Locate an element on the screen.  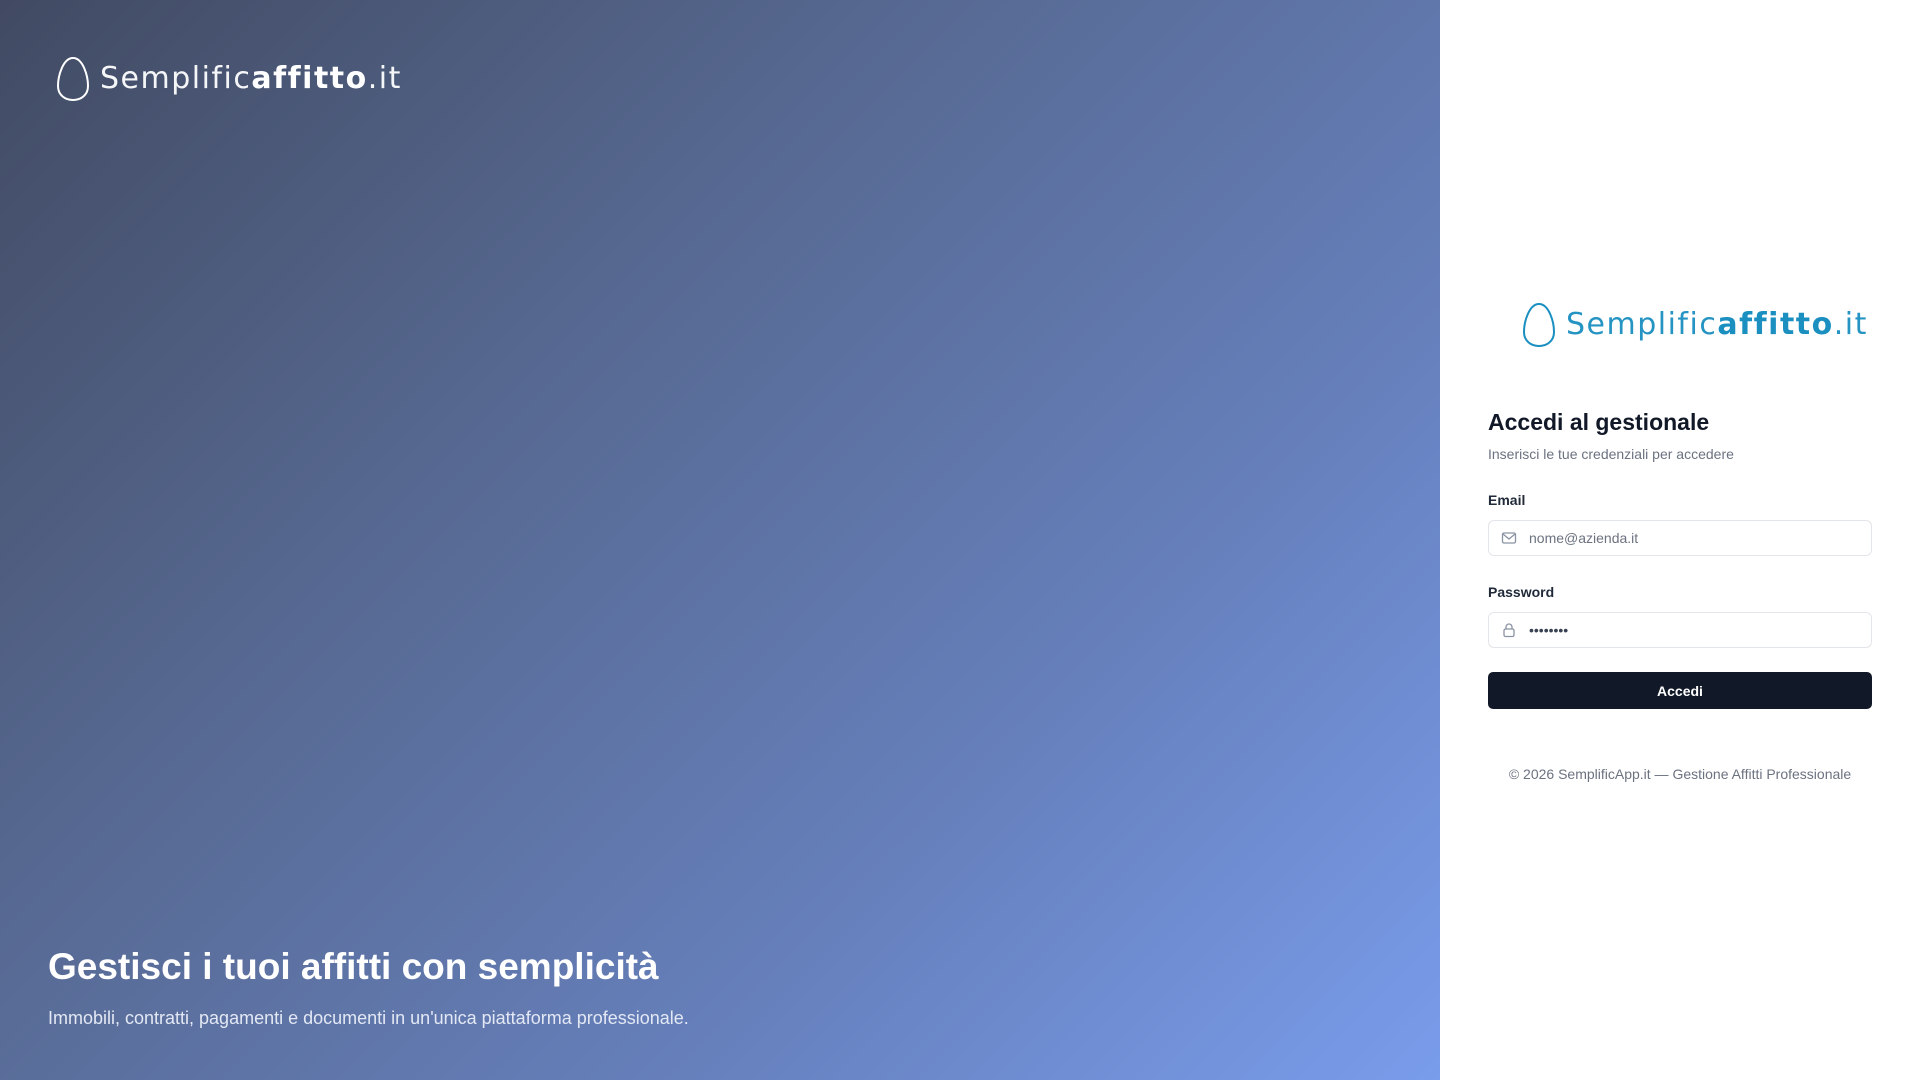
login-title: Accedi al gestionale is located at coordinates (1599, 422).